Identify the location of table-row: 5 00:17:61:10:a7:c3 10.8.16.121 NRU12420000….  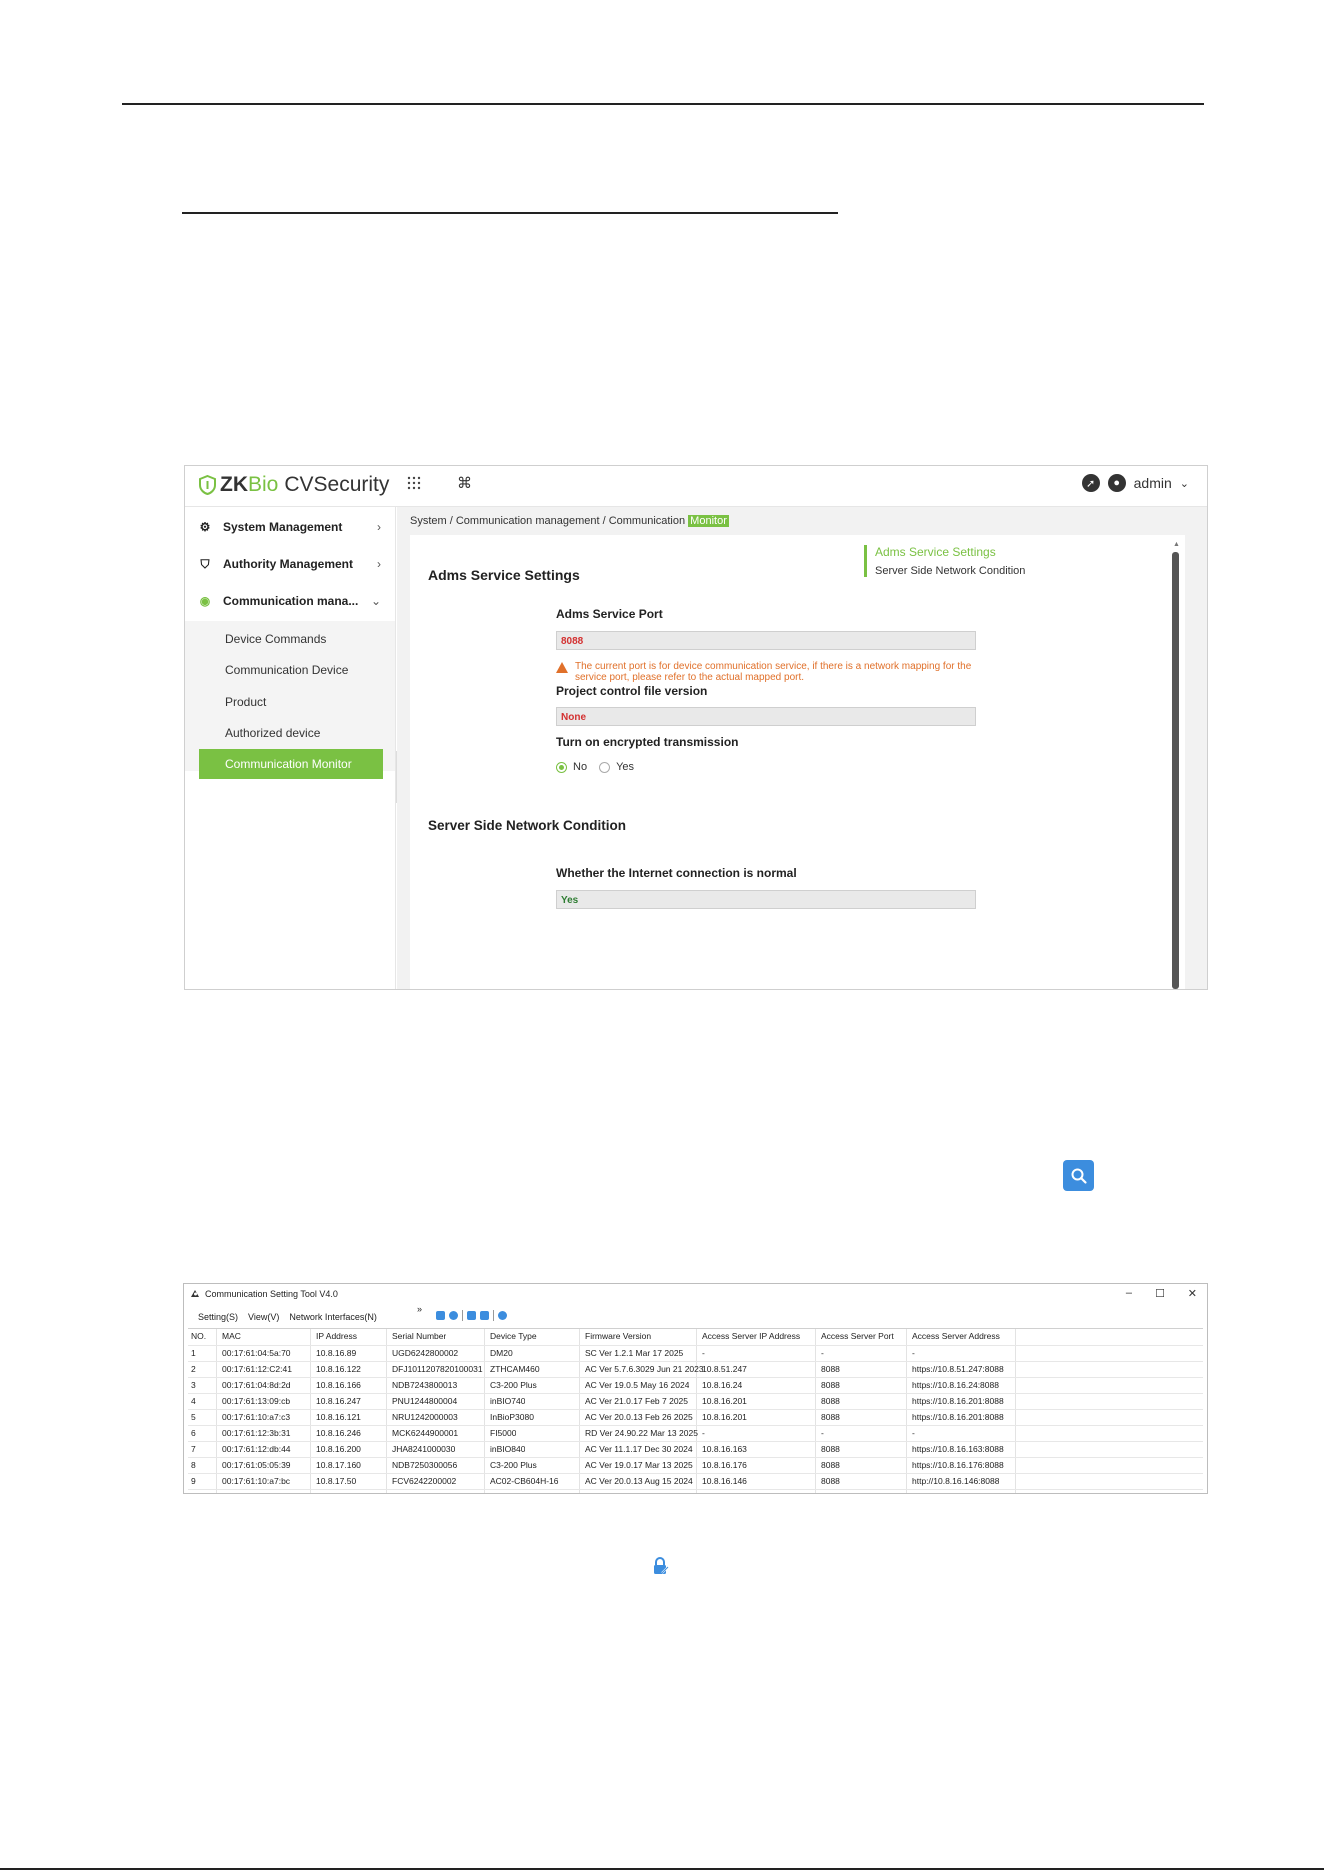
(695, 1418).